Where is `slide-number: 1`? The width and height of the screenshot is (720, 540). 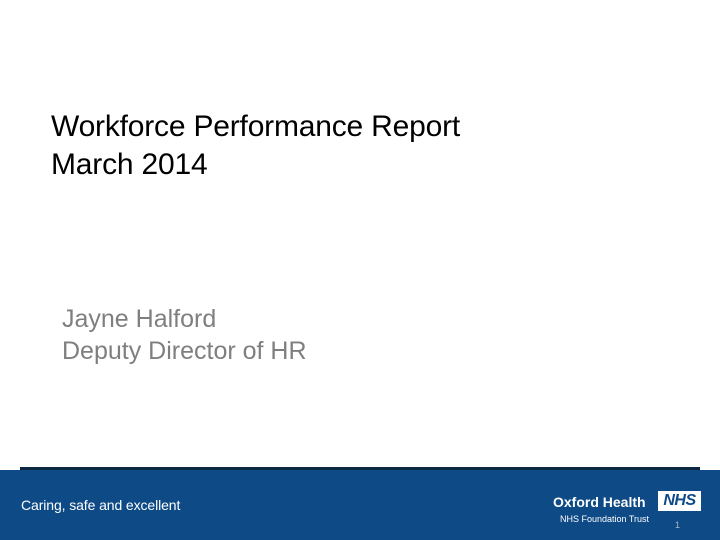
slide-number: 1 is located at coordinates (677, 525).